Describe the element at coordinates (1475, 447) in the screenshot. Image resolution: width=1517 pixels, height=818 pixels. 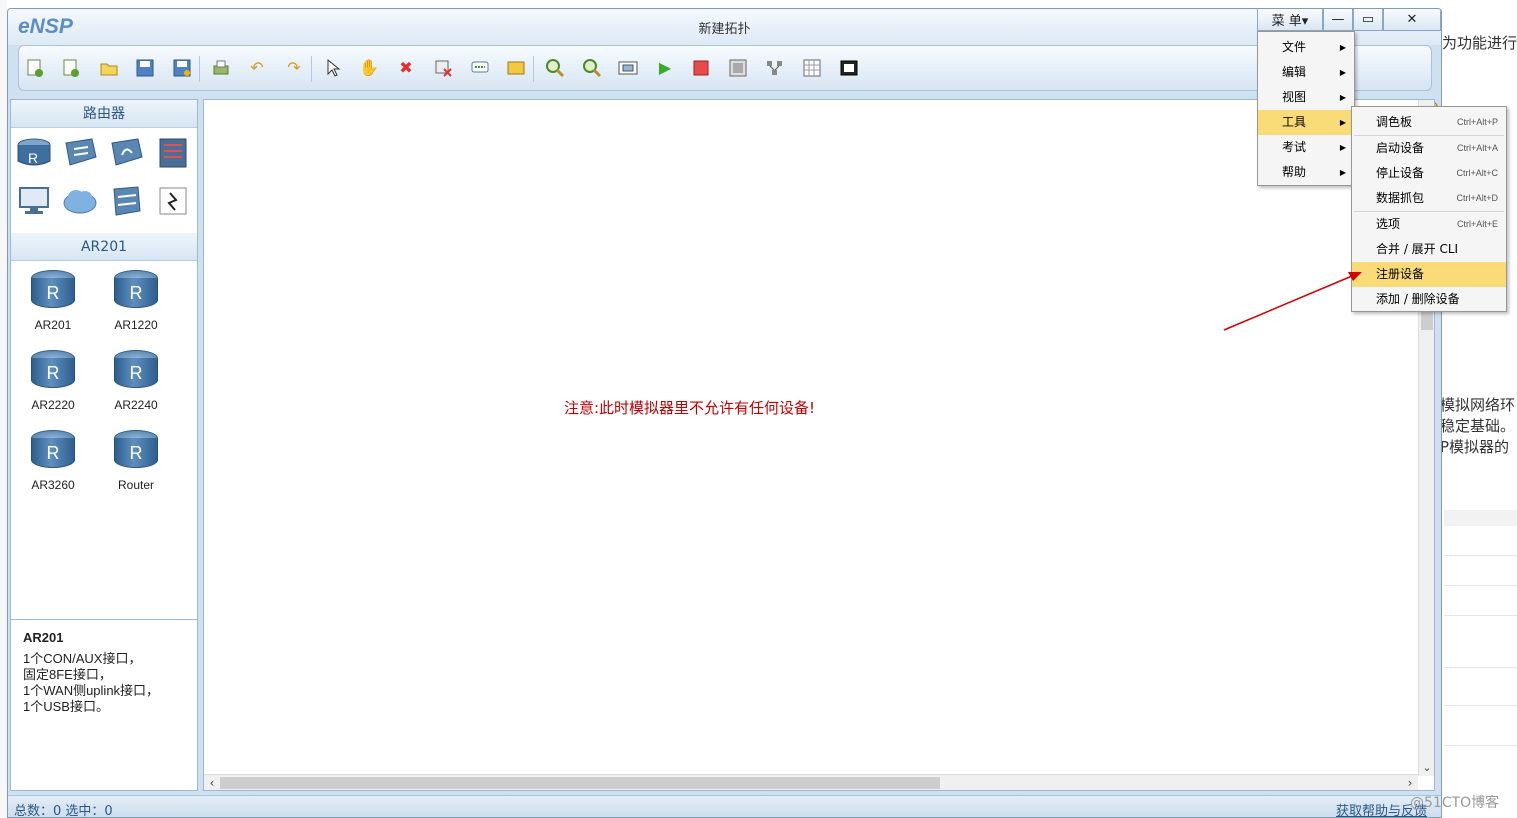
I see `background-text: P模拟器的` at that location.